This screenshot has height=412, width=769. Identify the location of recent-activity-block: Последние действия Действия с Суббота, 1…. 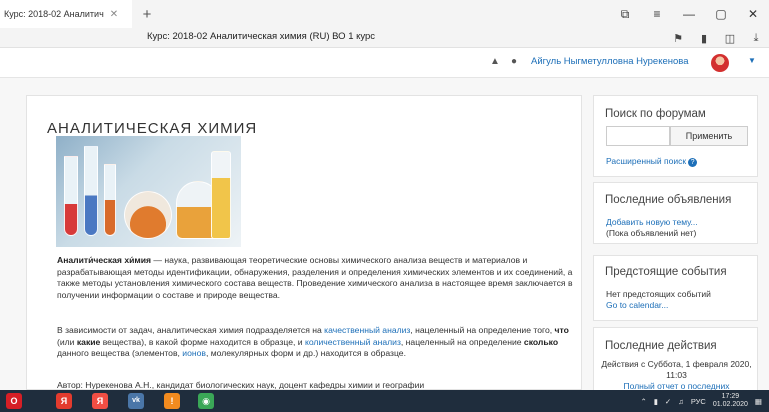
(675, 360).